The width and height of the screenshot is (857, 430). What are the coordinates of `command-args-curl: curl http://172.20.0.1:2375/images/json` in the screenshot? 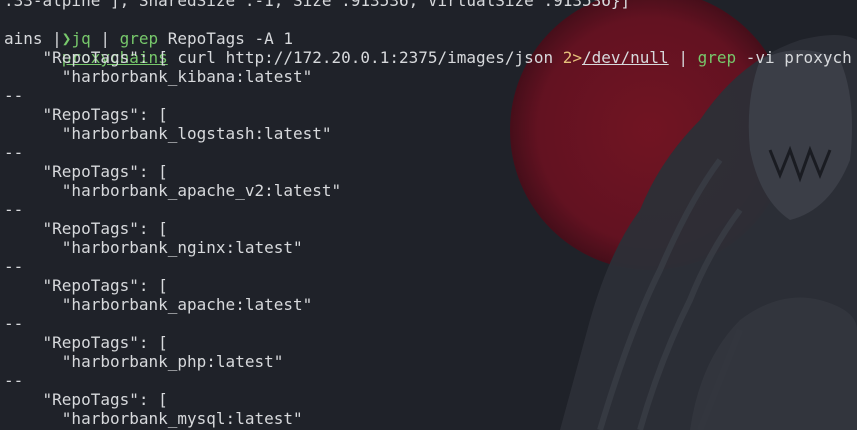 It's located at (365, 57).